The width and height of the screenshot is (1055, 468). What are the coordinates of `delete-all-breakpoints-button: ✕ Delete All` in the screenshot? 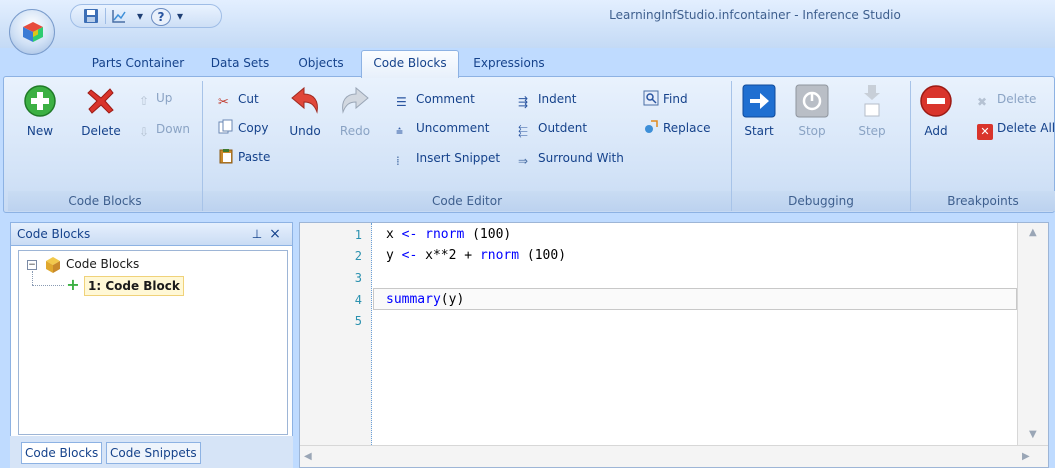 It's located at (1016, 129).